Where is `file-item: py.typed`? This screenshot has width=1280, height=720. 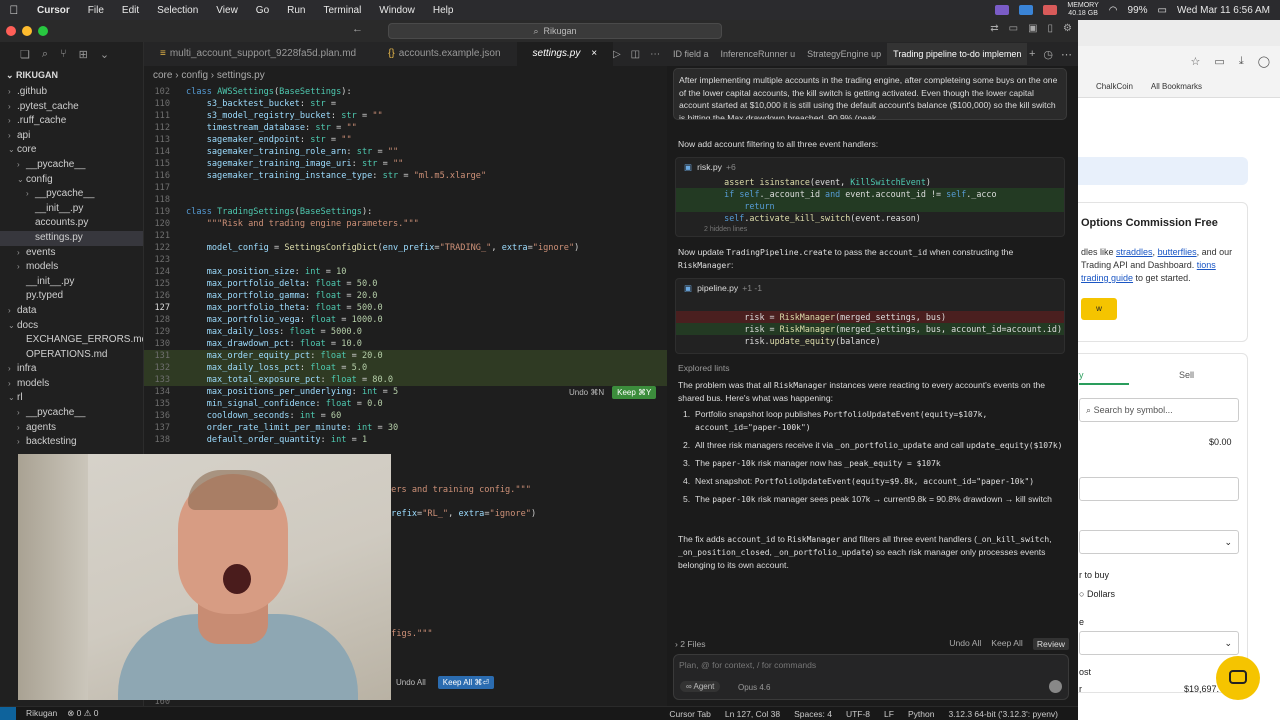 file-item: py.typed is located at coordinates (71, 296).